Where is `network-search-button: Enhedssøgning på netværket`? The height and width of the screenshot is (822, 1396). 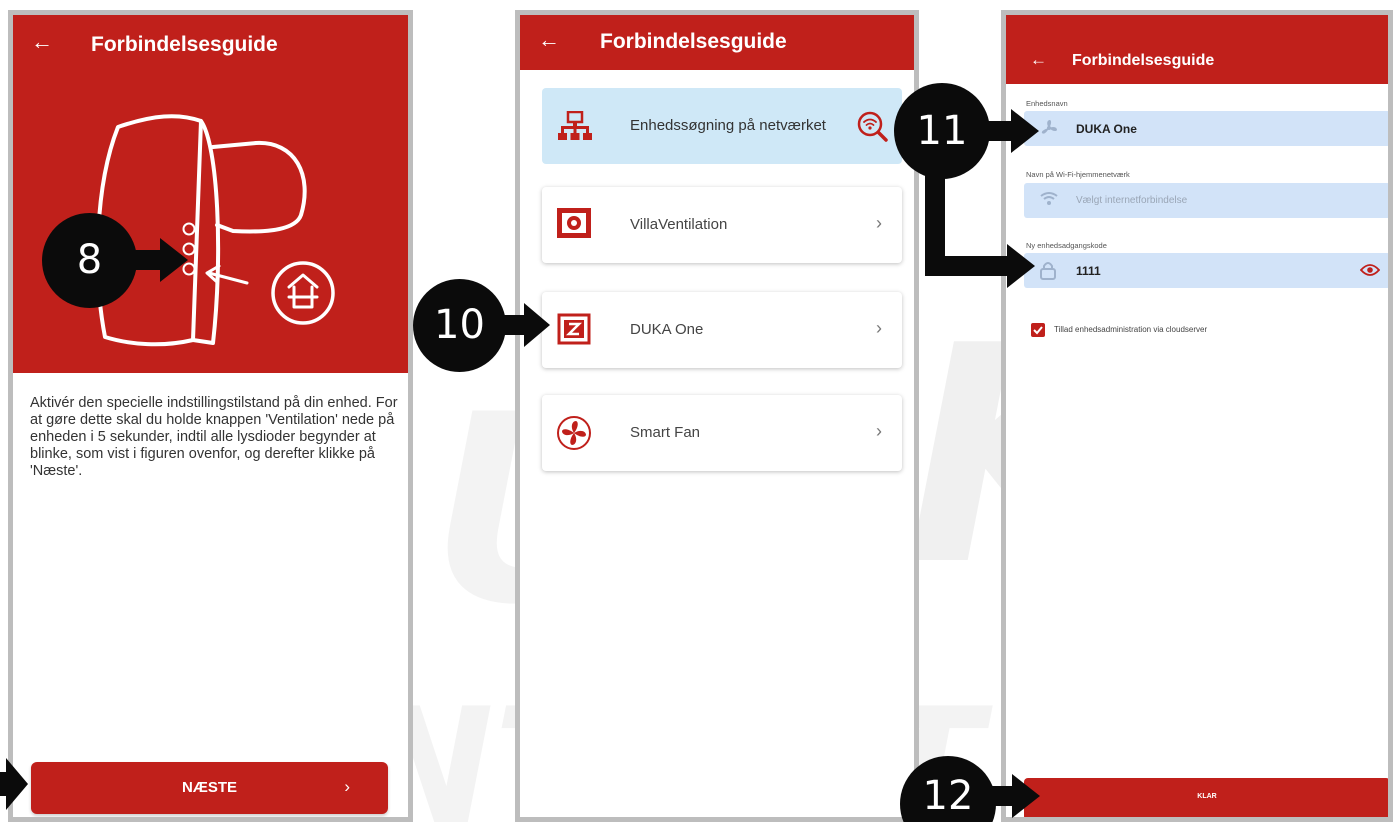
network-search-button: Enhedssøgning på netværket is located at coordinates (722, 126).